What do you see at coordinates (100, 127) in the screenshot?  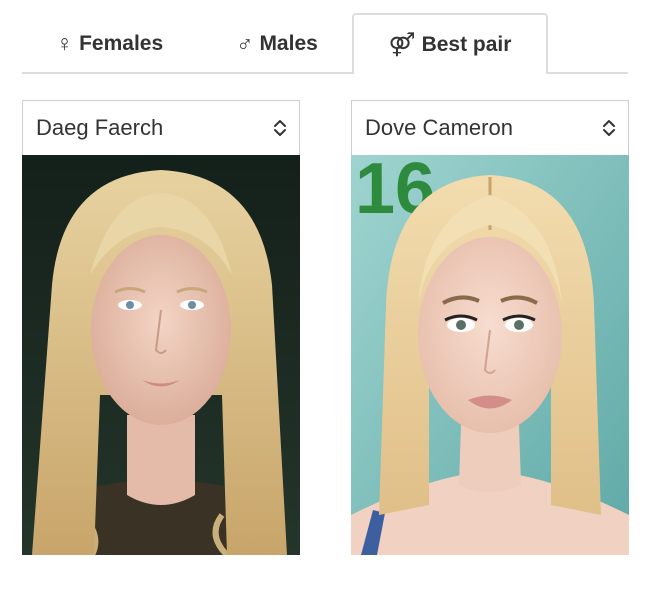 I see `left-person-name: Daeg Faerch` at bounding box center [100, 127].